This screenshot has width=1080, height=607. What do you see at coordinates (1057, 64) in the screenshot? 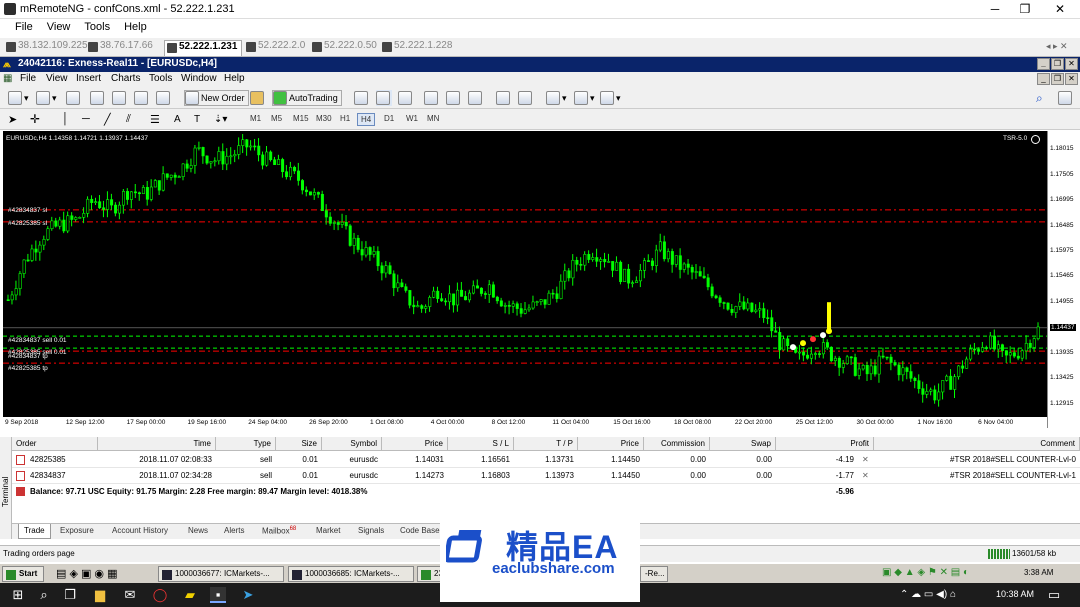
I see `mt4-restore-button: ❐` at bounding box center [1057, 64].